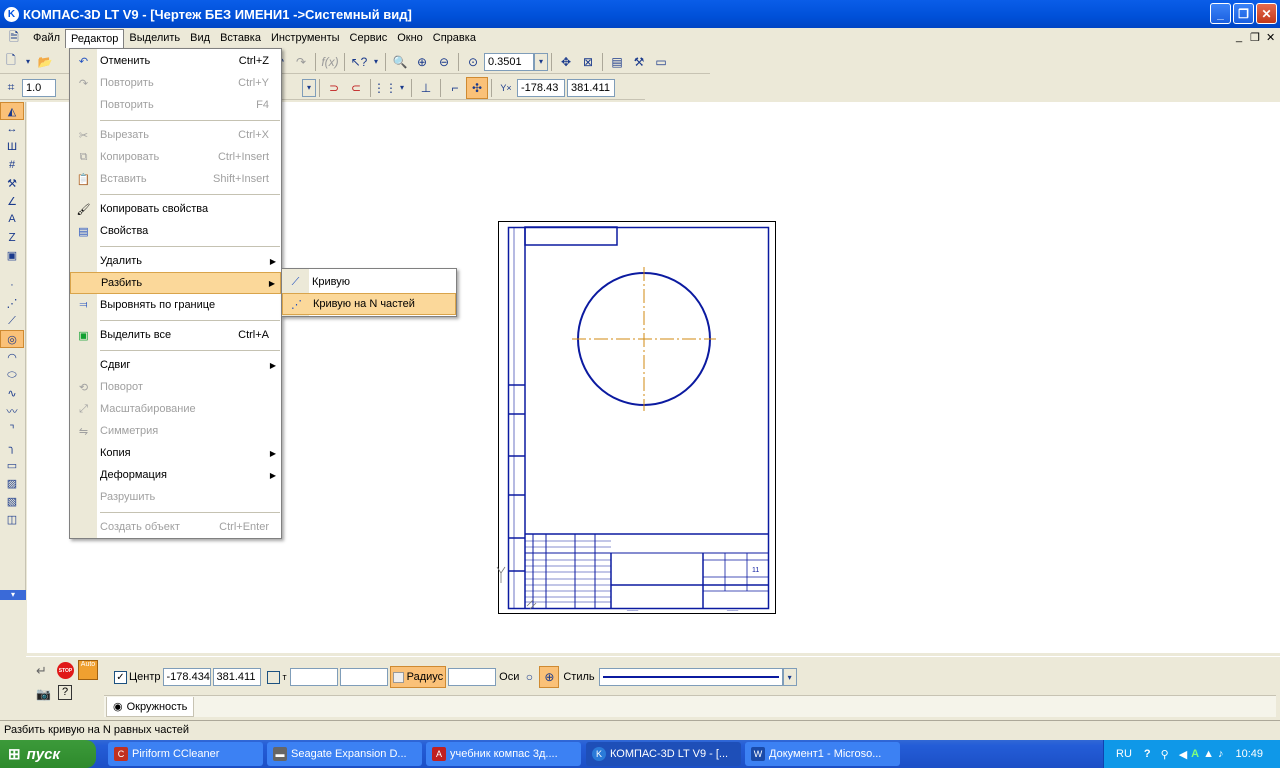 The width and height of the screenshot is (1280, 768). Describe the element at coordinates (639, 62) in the screenshot. I see `tools-icon: ⚒` at that location.